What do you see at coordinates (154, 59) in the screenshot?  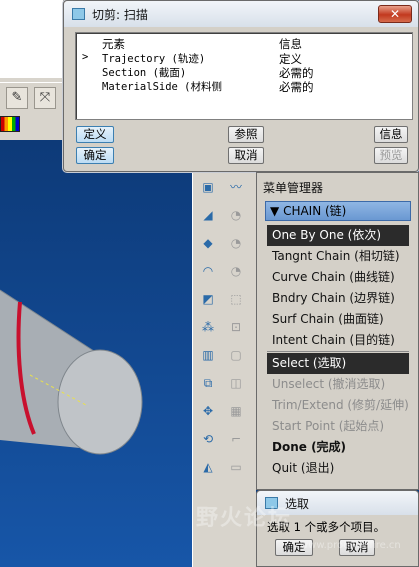 I see `element-name: Trajectory (轨迹)` at bounding box center [154, 59].